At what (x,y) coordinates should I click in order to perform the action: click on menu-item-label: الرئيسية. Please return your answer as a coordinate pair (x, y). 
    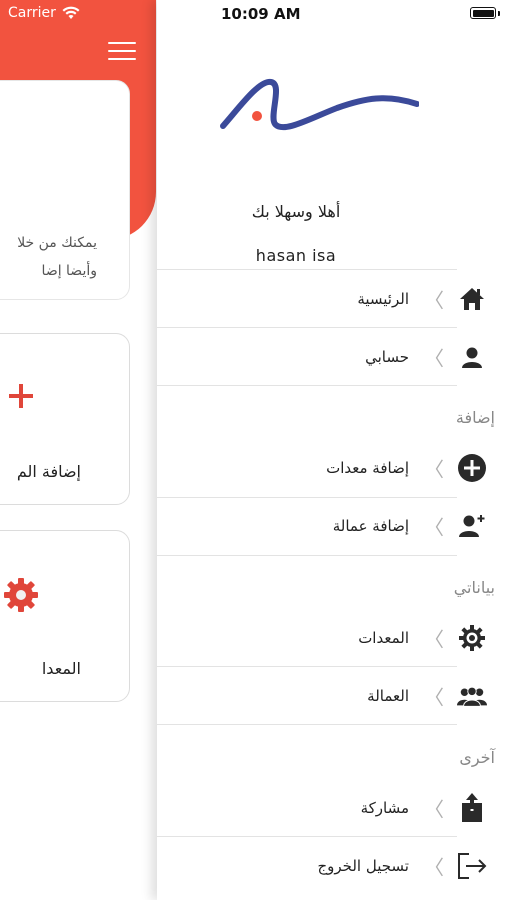
    Looking at the image, I should click on (383, 299).